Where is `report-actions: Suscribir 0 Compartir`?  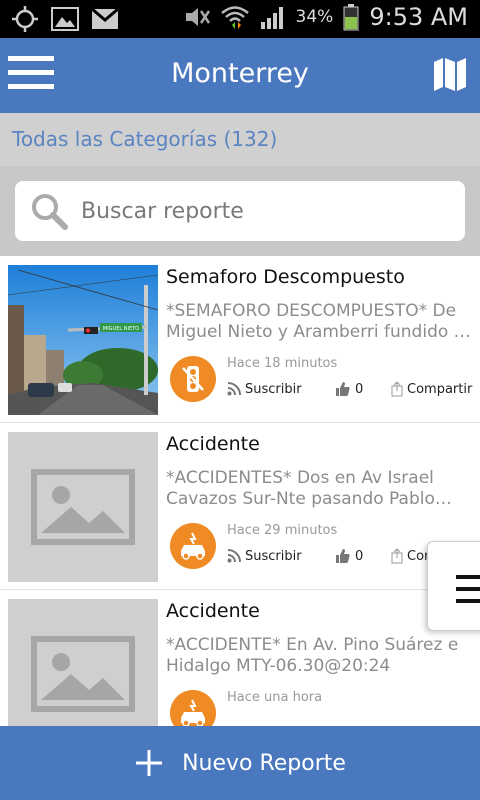
report-actions: Suscribir 0 Compartir is located at coordinates (349, 389).